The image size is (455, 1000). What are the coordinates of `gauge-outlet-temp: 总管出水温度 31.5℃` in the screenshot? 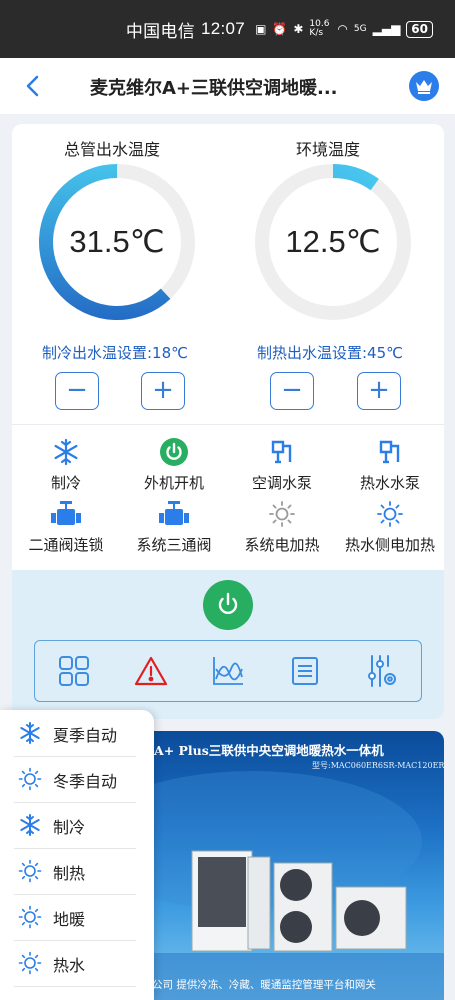 It's located at (112, 222).